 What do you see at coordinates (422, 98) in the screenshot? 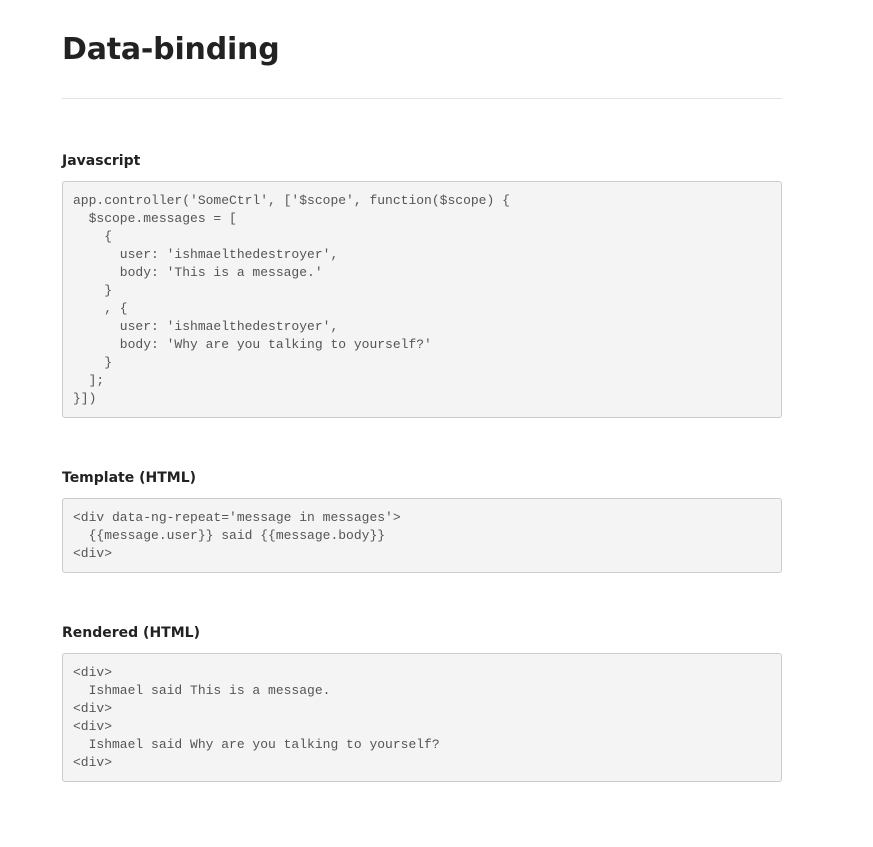
I see `title-divider` at bounding box center [422, 98].